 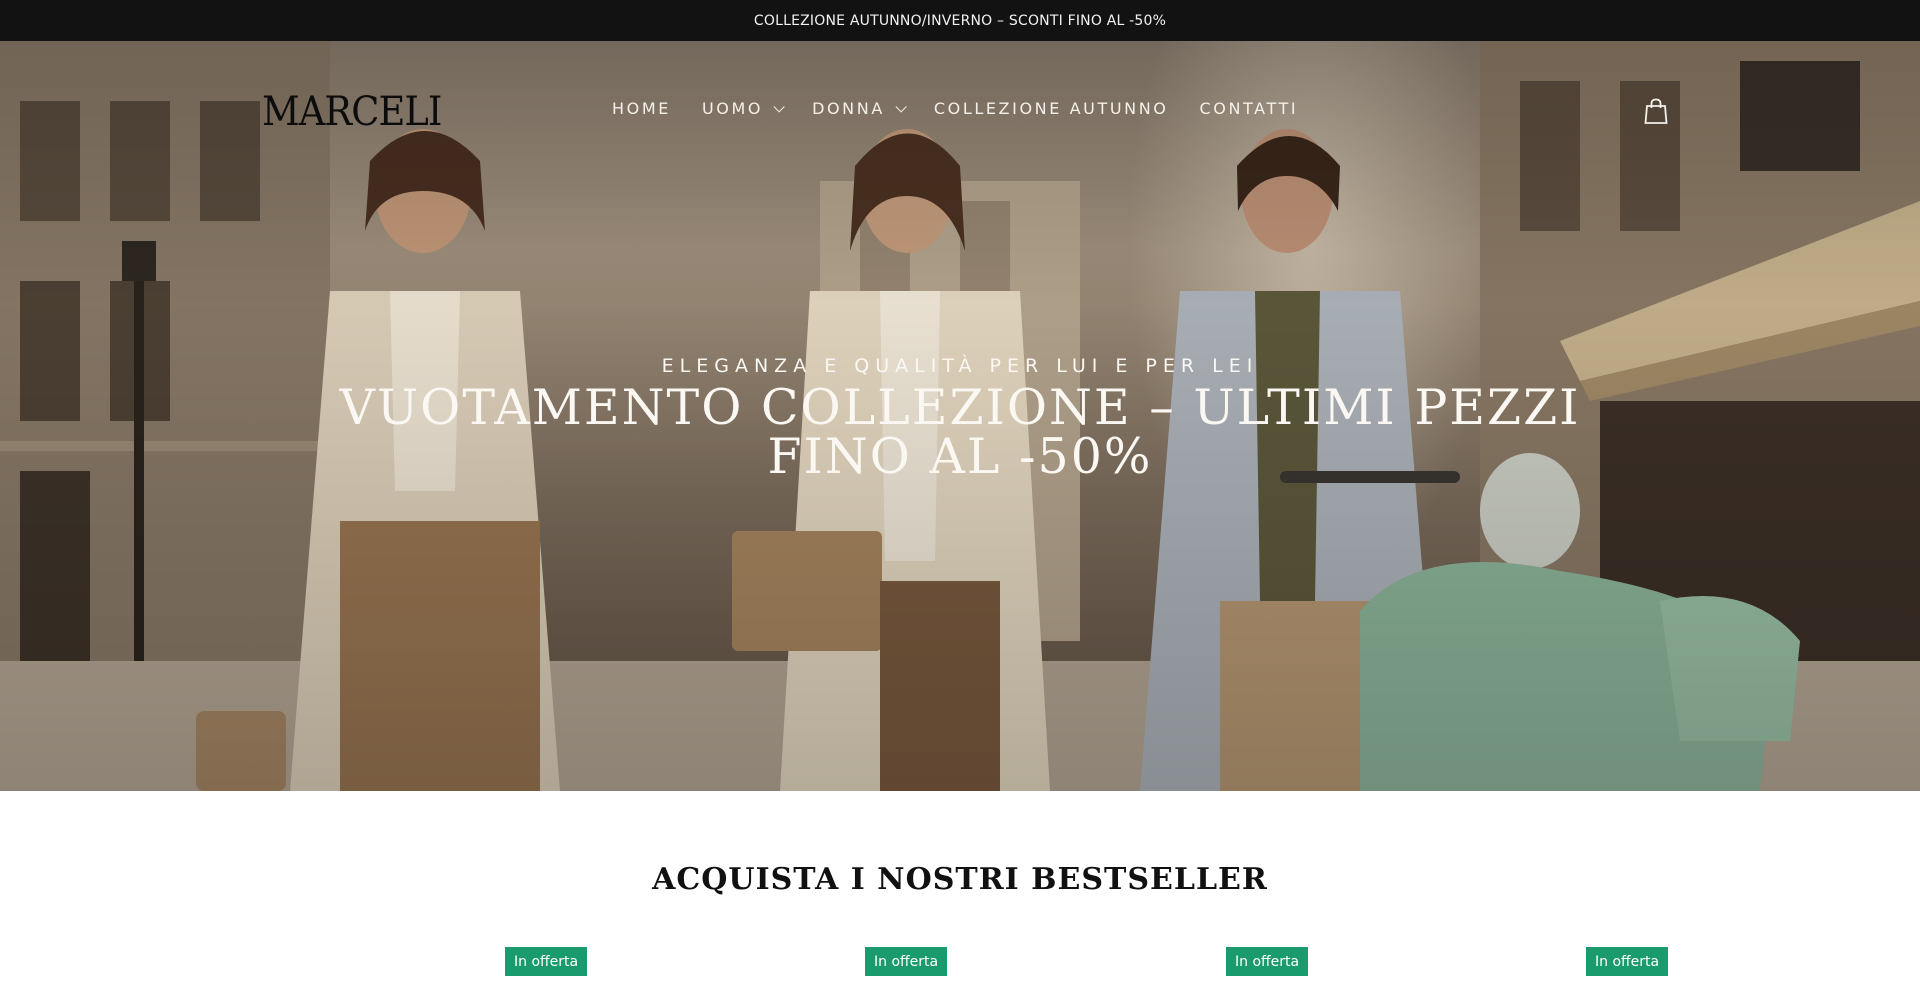 What do you see at coordinates (960, 879) in the screenshot?
I see `bestsellers-heading: ACQUISTA I NOSTRI BESTSELLER` at bounding box center [960, 879].